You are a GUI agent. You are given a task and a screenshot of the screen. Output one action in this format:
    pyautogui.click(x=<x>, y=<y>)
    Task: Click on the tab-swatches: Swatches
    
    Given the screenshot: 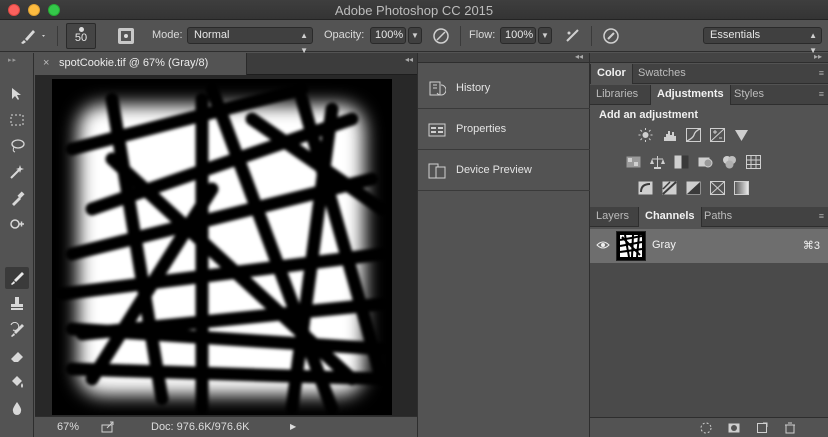 What is the action you would take?
    pyautogui.click(x=662, y=74)
    